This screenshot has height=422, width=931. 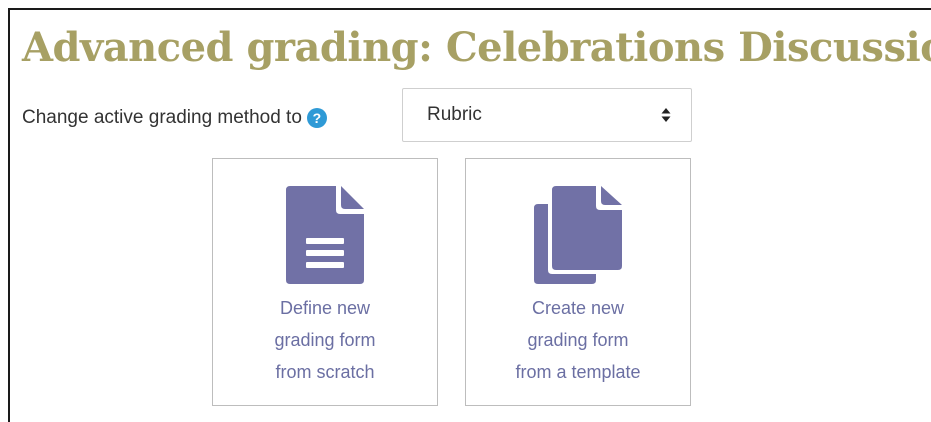 I want to click on grading-method-row: Change active grading method to ?, so click(x=174, y=118).